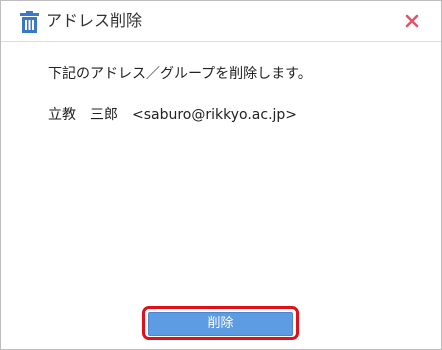 The width and height of the screenshot is (442, 350). I want to click on delete-button: 削除, so click(220, 324).